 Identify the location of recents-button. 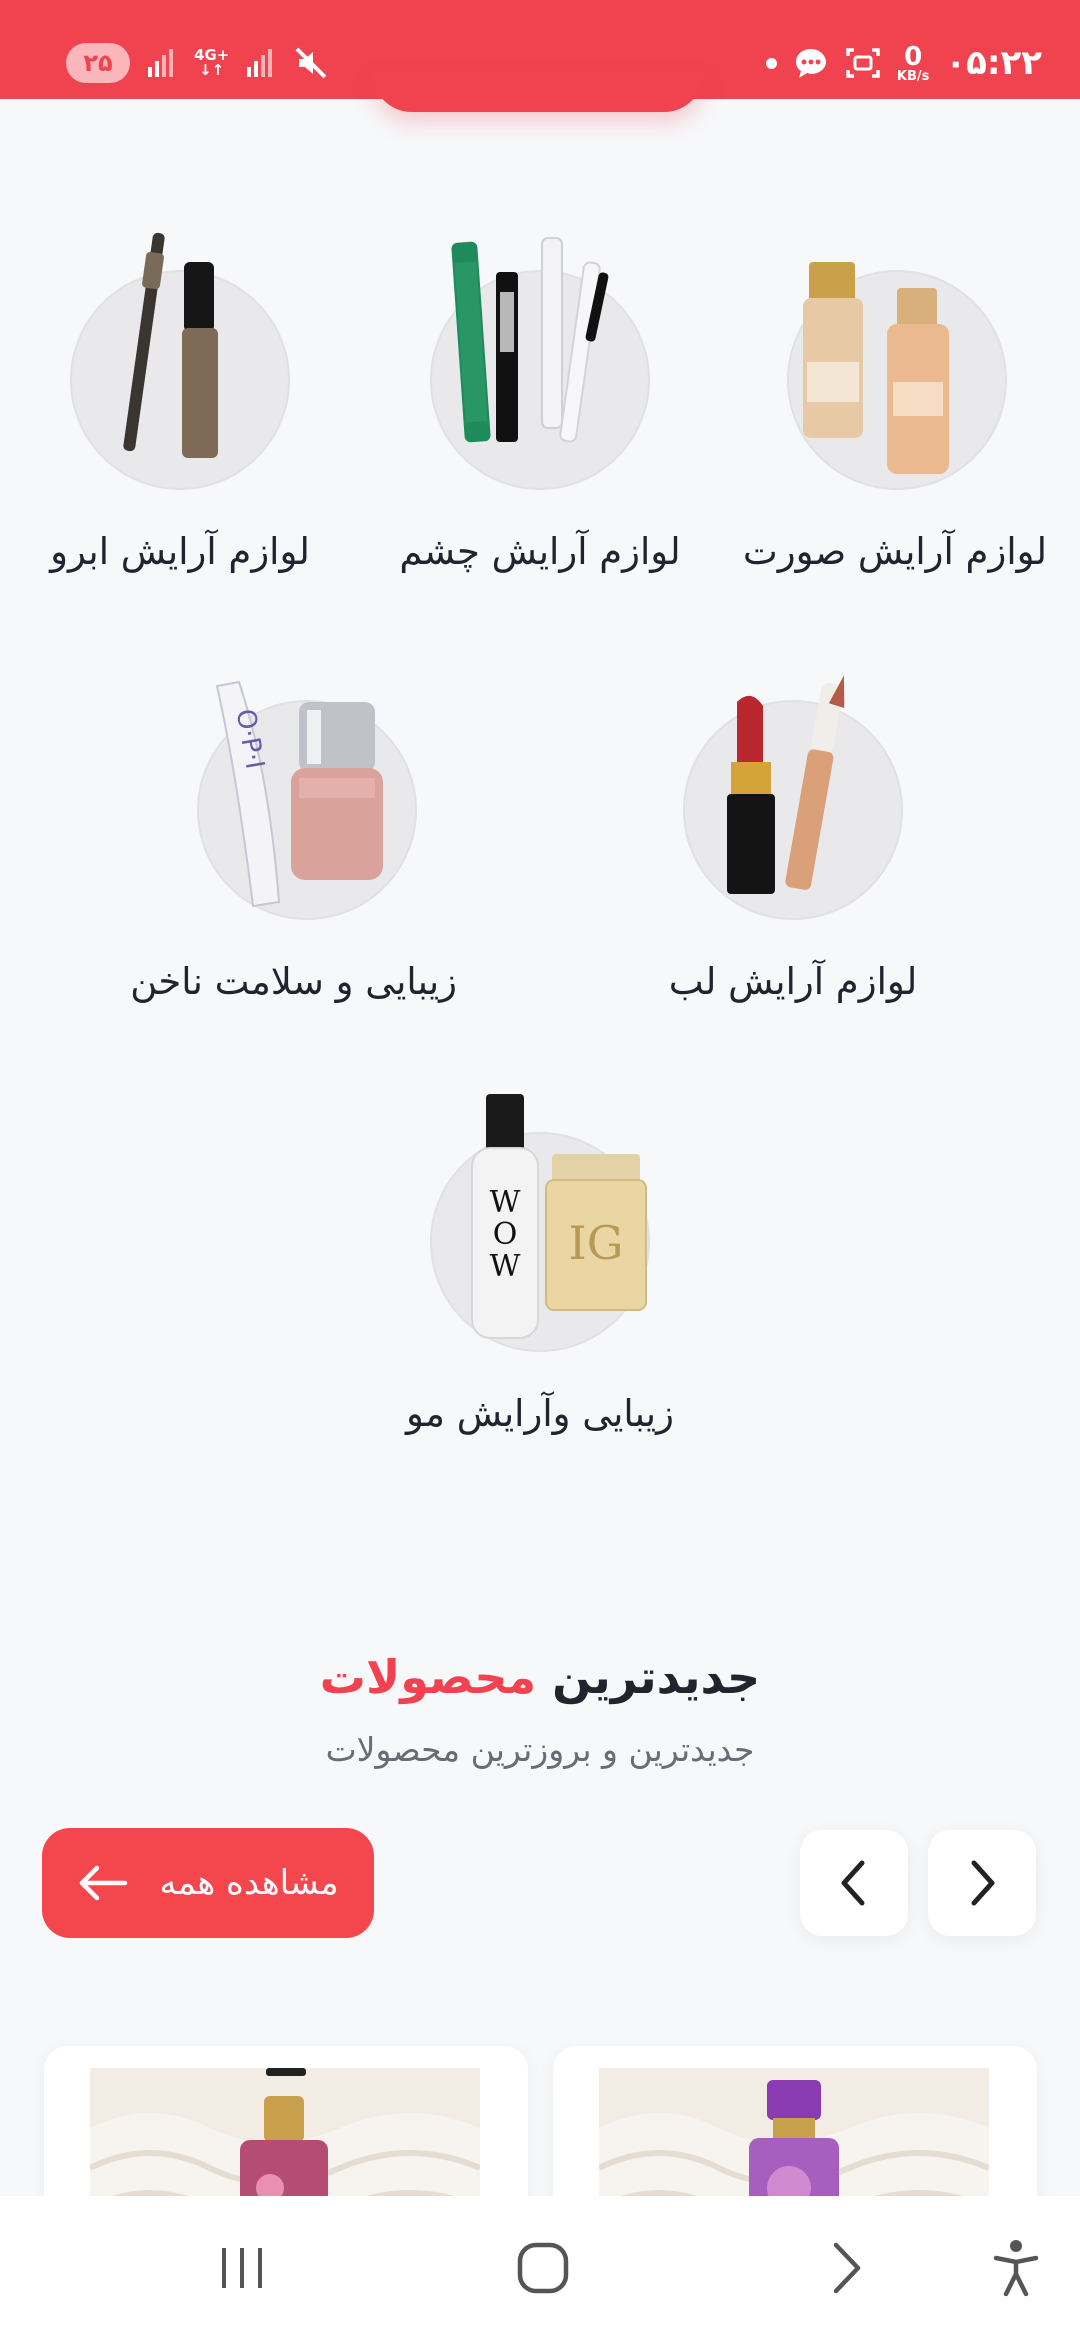
(242, 2268).